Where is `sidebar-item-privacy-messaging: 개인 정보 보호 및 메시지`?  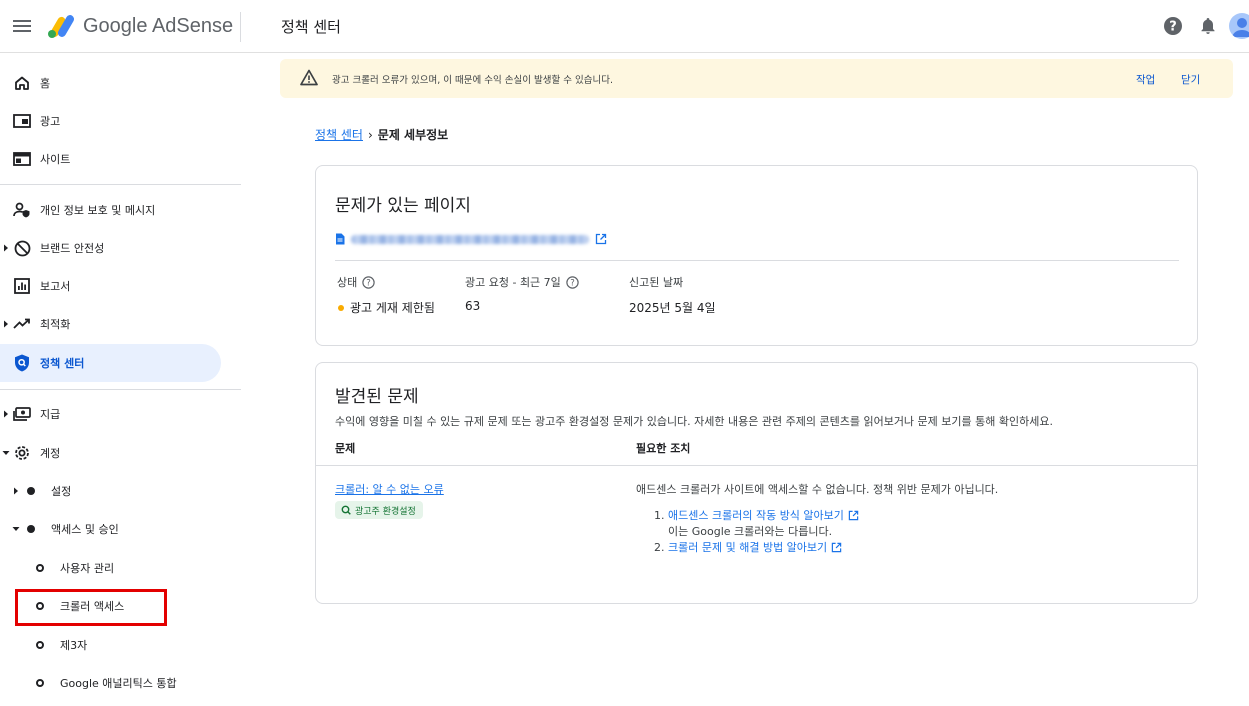 sidebar-item-privacy-messaging: 개인 정보 보호 및 메시지 is located at coordinates (110, 210).